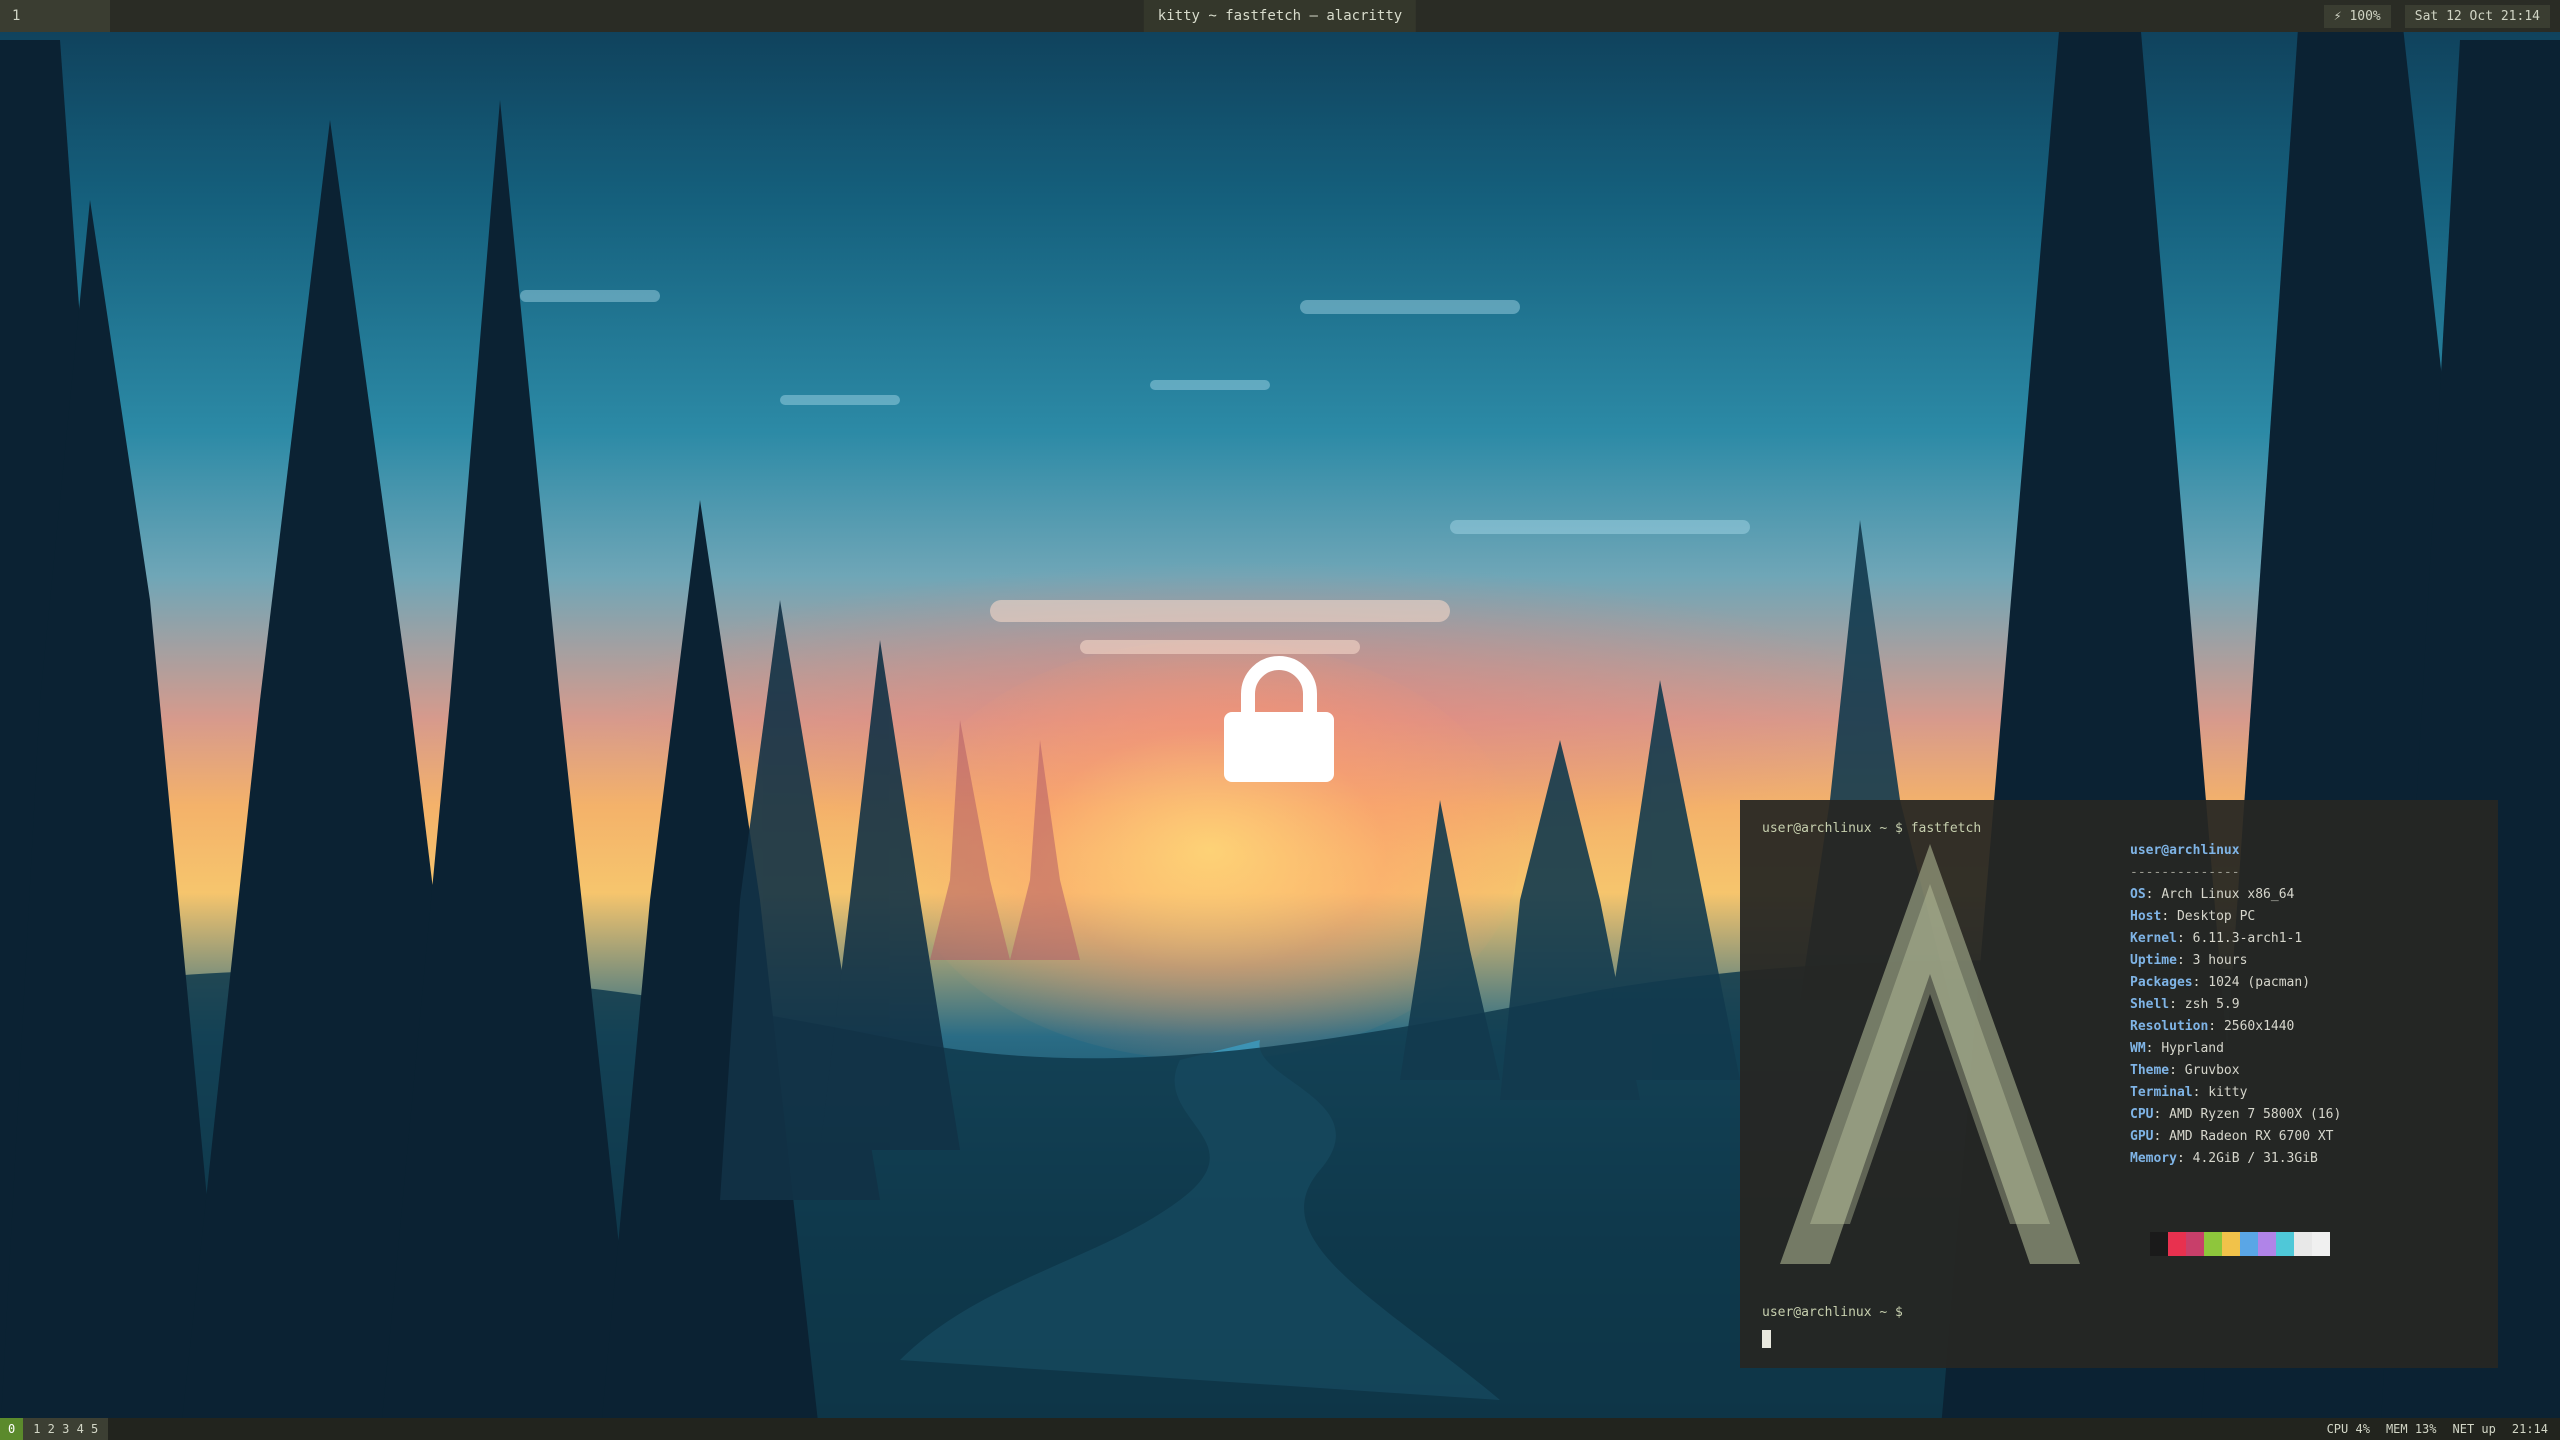  Describe the element at coordinates (2142, 1114) in the screenshot. I see `info-key: CPU` at that location.